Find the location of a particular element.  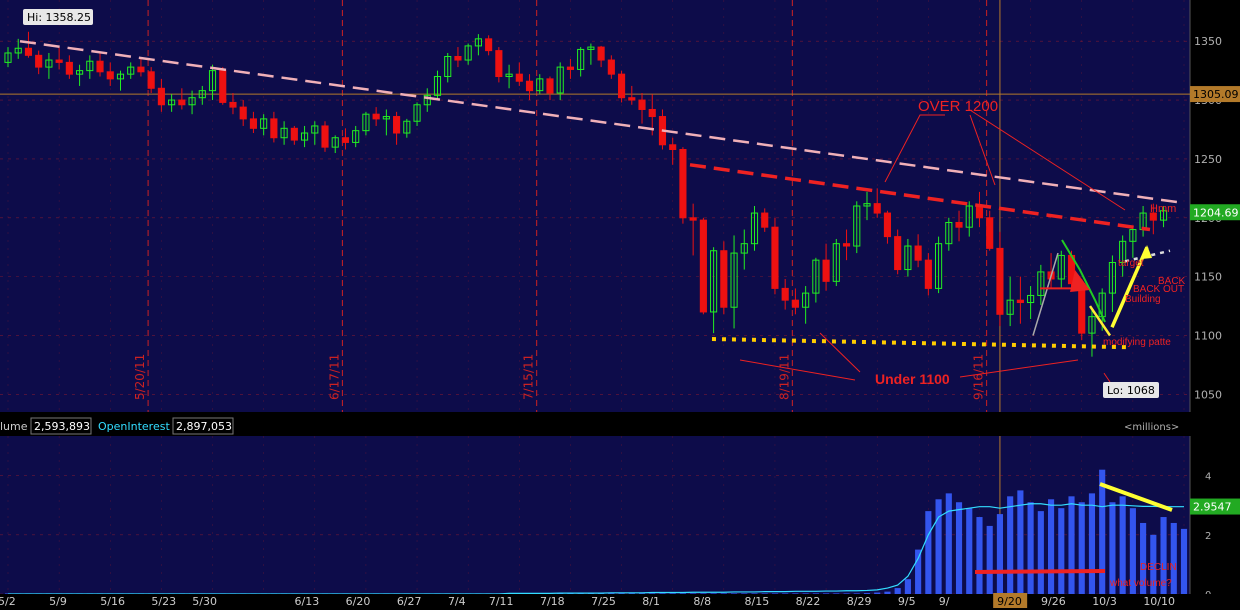

price-tick-label: 1100 is located at coordinates (1208, 335).